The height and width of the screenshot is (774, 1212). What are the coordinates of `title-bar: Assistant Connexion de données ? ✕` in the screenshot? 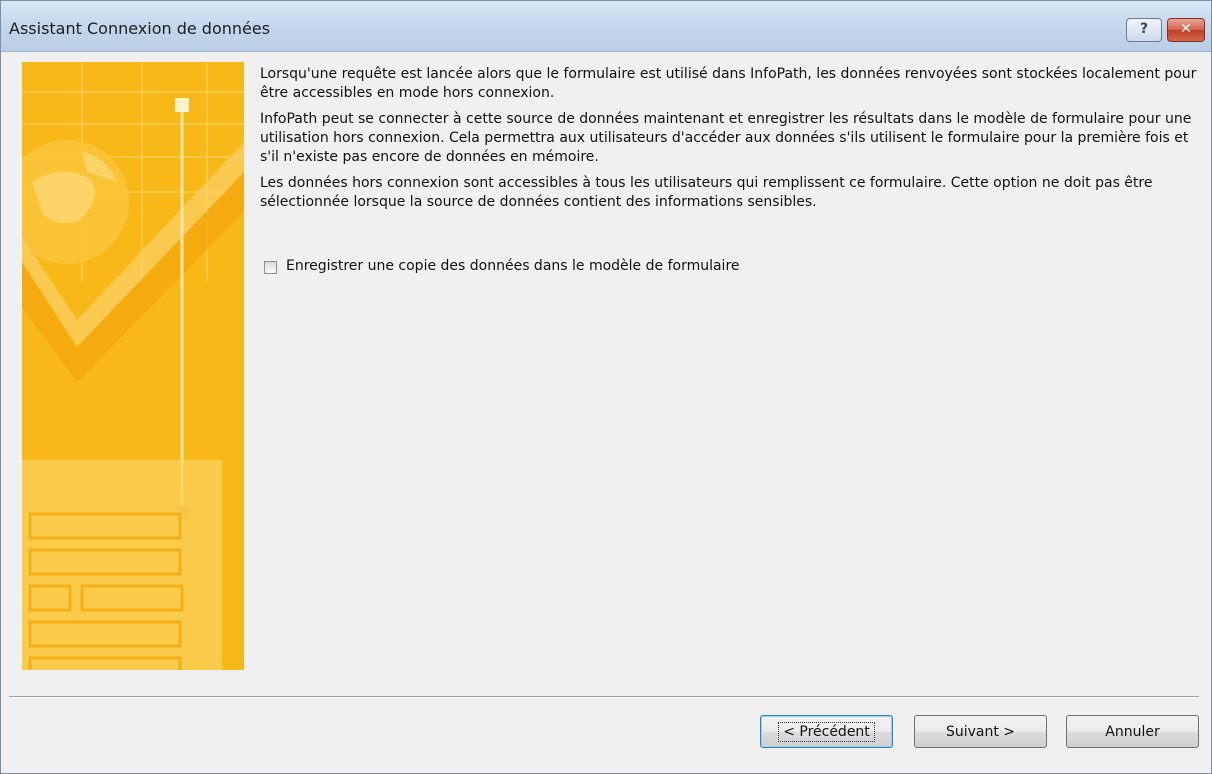 It's located at (606, 26).